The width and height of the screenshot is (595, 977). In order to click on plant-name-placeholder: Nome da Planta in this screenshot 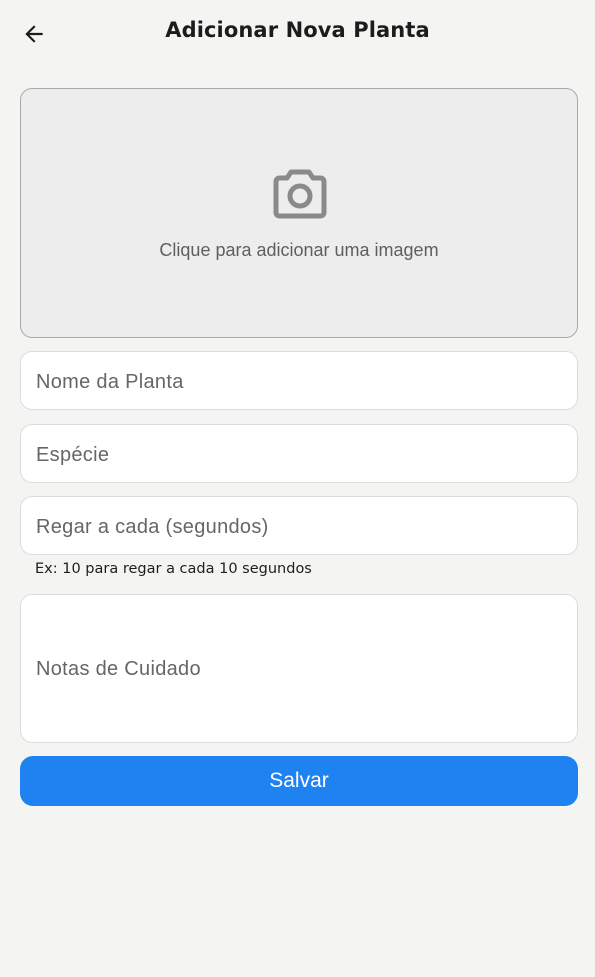, I will do `click(110, 382)`.